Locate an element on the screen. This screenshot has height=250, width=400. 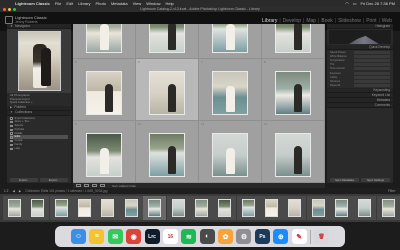
grid-cell: 7 is located at coordinates (230, 90).